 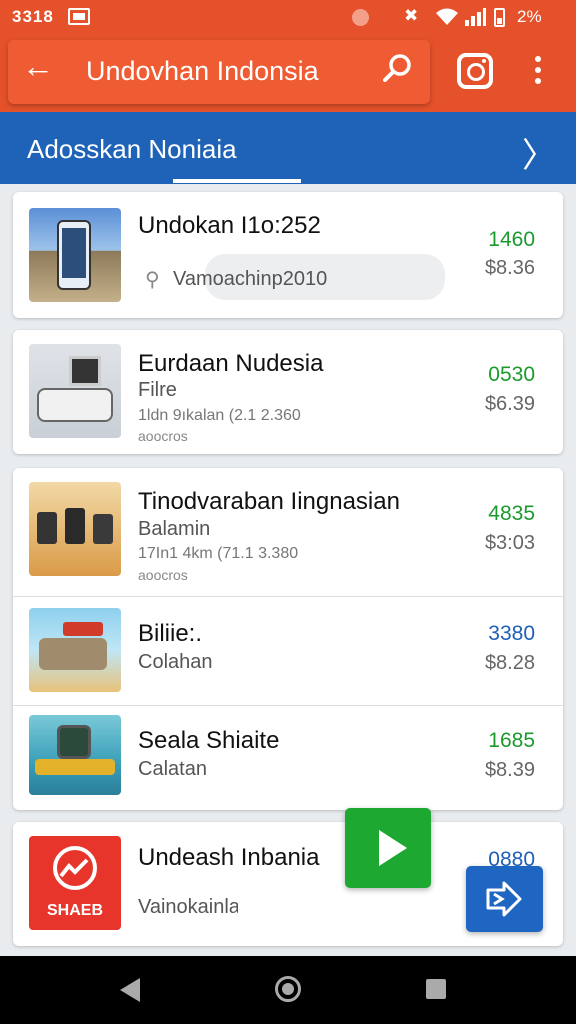 I want to click on system-nav-bar, so click(x=288, y=990).